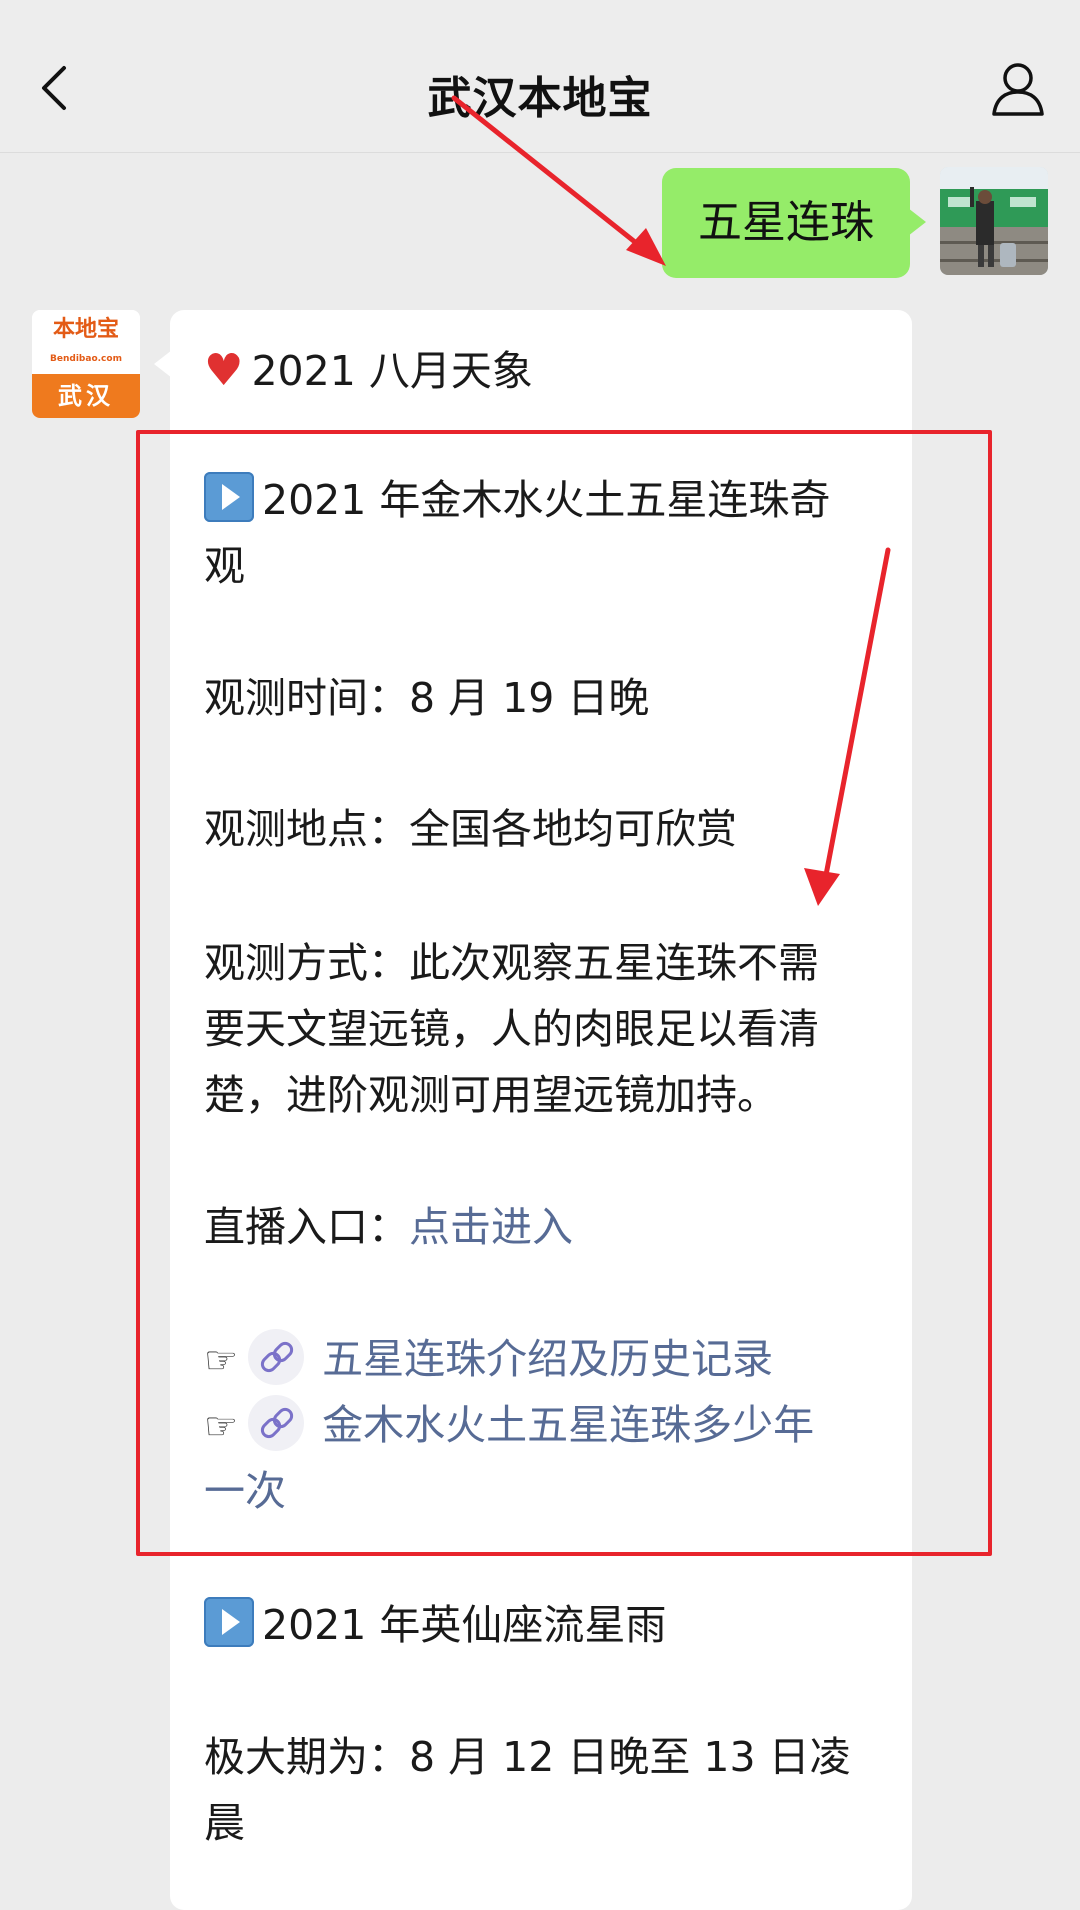 This screenshot has width=1080, height=1910. Describe the element at coordinates (392, 371) in the screenshot. I see `reply-heading-text: 2021 八月天象` at that location.